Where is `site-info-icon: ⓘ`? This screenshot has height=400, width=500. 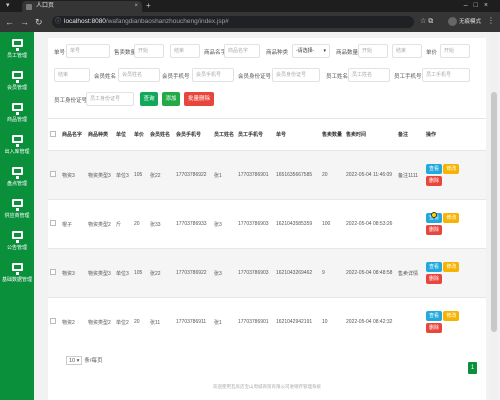
site-info-icon: ⓘ is located at coordinates (58, 22).